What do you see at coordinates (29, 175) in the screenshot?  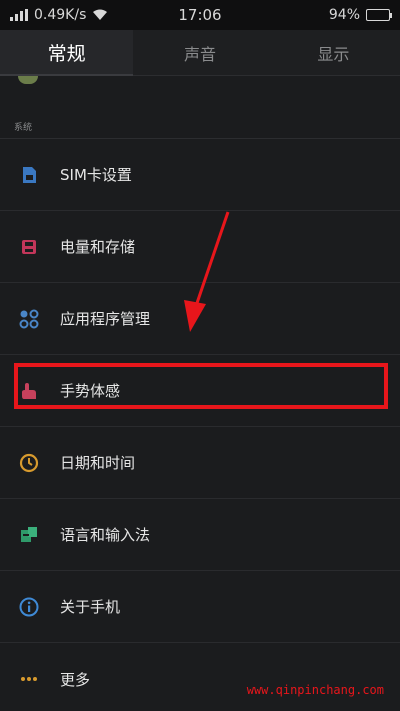 I see `sim-card-icon` at bounding box center [29, 175].